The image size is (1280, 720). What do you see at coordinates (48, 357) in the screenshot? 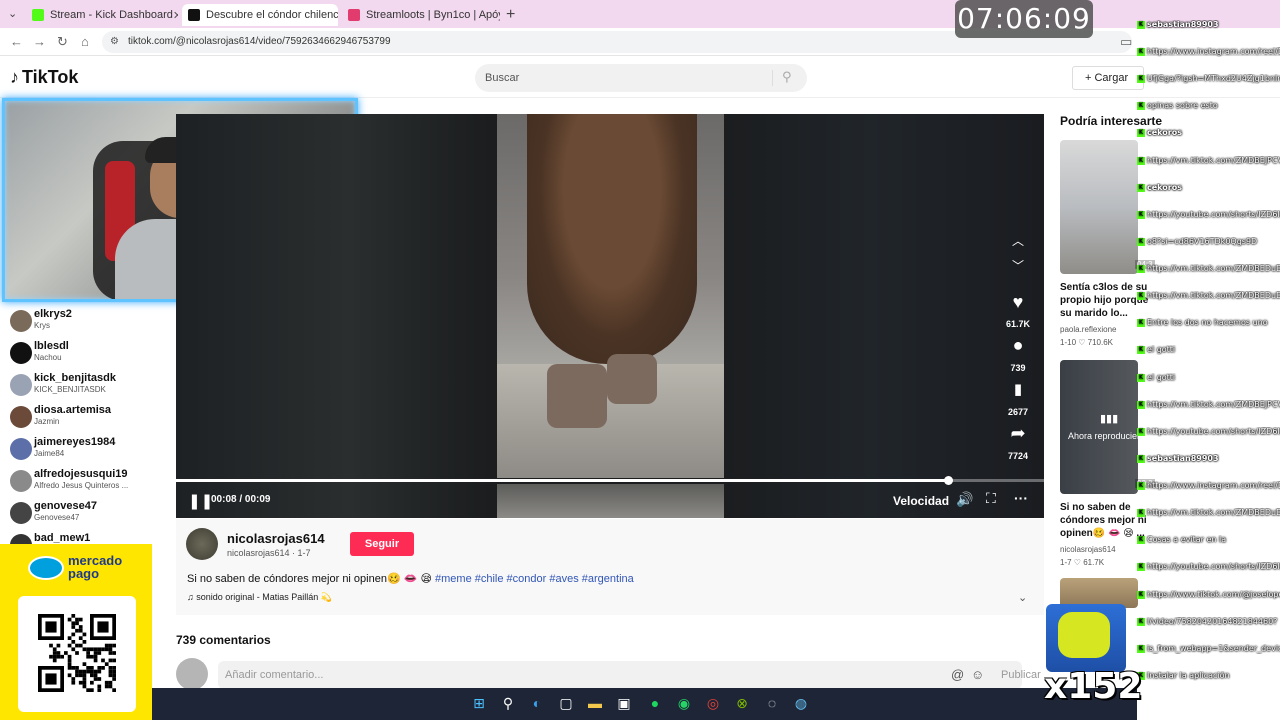
I see `following-nickname: Nachou` at bounding box center [48, 357].